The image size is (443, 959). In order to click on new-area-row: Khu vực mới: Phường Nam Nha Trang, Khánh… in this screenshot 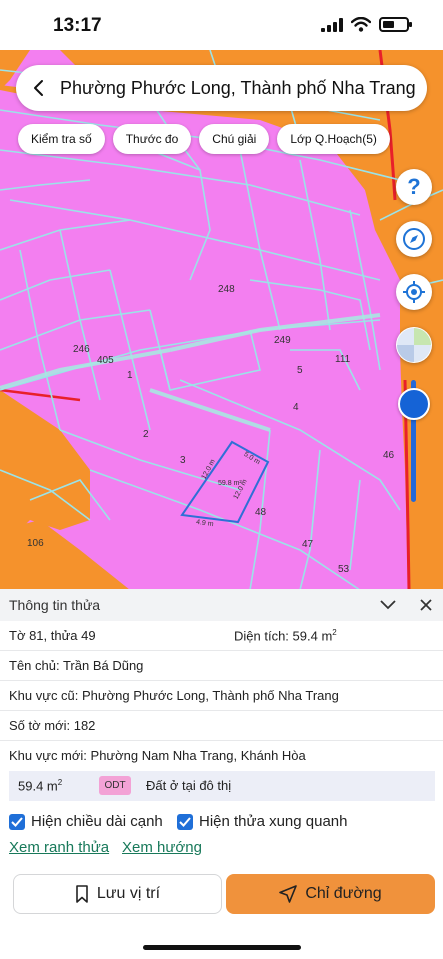, I will do `click(221, 756)`.